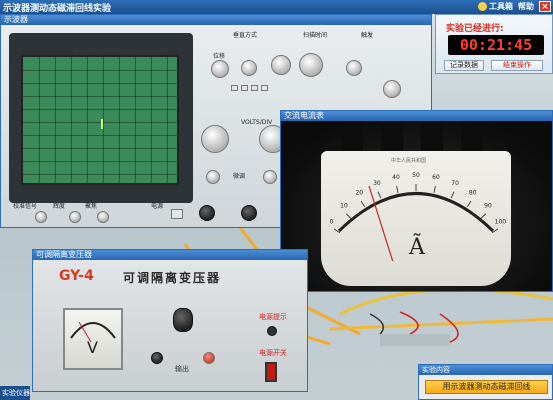 The image size is (553, 400). Describe the element at coordinates (219, 56) in the screenshot. I see `shift-label: 位移` at that location.